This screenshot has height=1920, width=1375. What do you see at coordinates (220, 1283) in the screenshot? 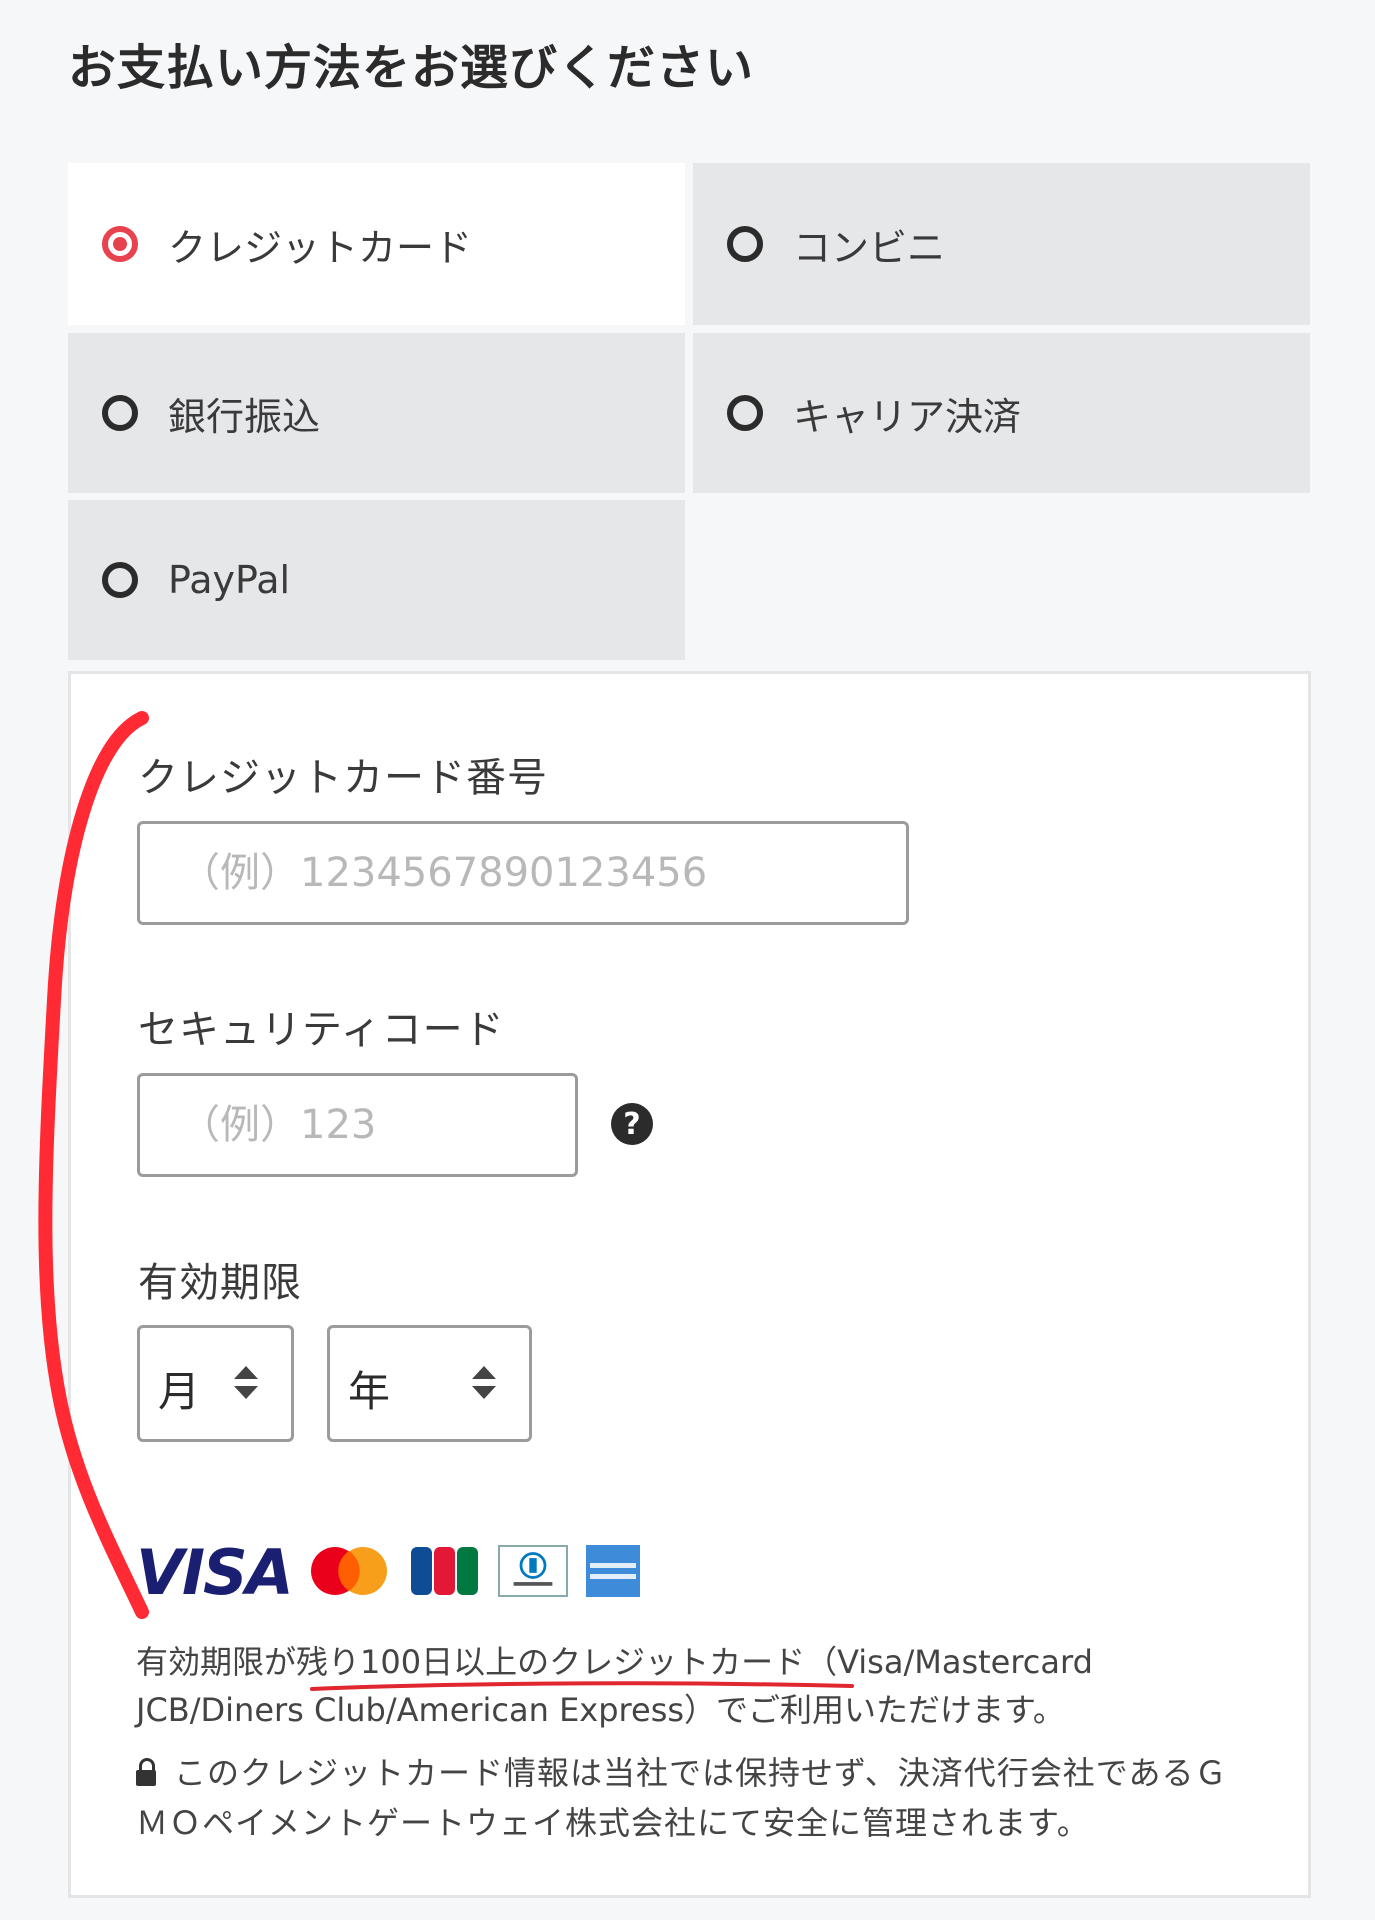
I see `expiry-label: 有効期限` at bounding box center [220, 1283].